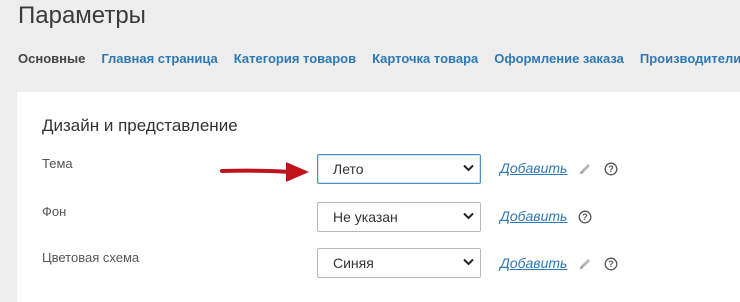  What do you see at coordinates (140, 125) in the screenshot?
I see `section-title: Дизайн и представление` at bounding box center [140, 125].